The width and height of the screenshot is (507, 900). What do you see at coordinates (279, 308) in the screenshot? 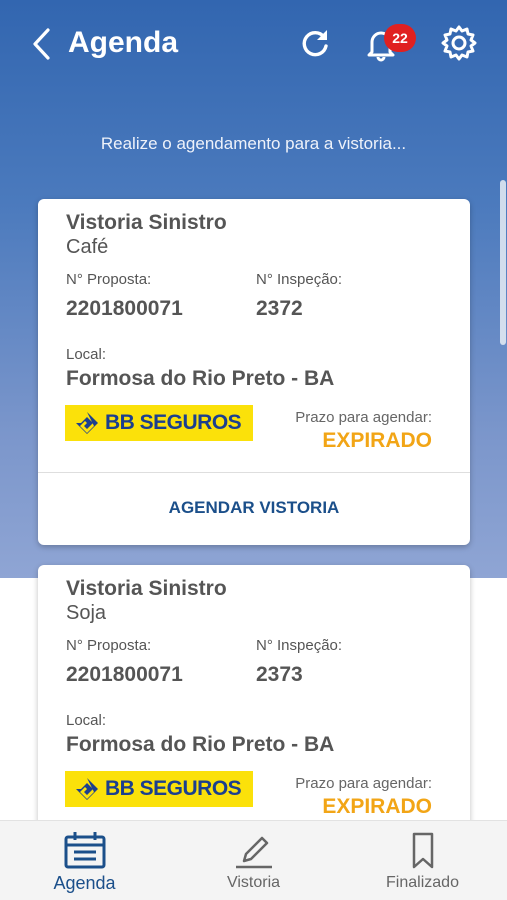
I see `inspection-number: 2372` at bounding box center [279, 308].